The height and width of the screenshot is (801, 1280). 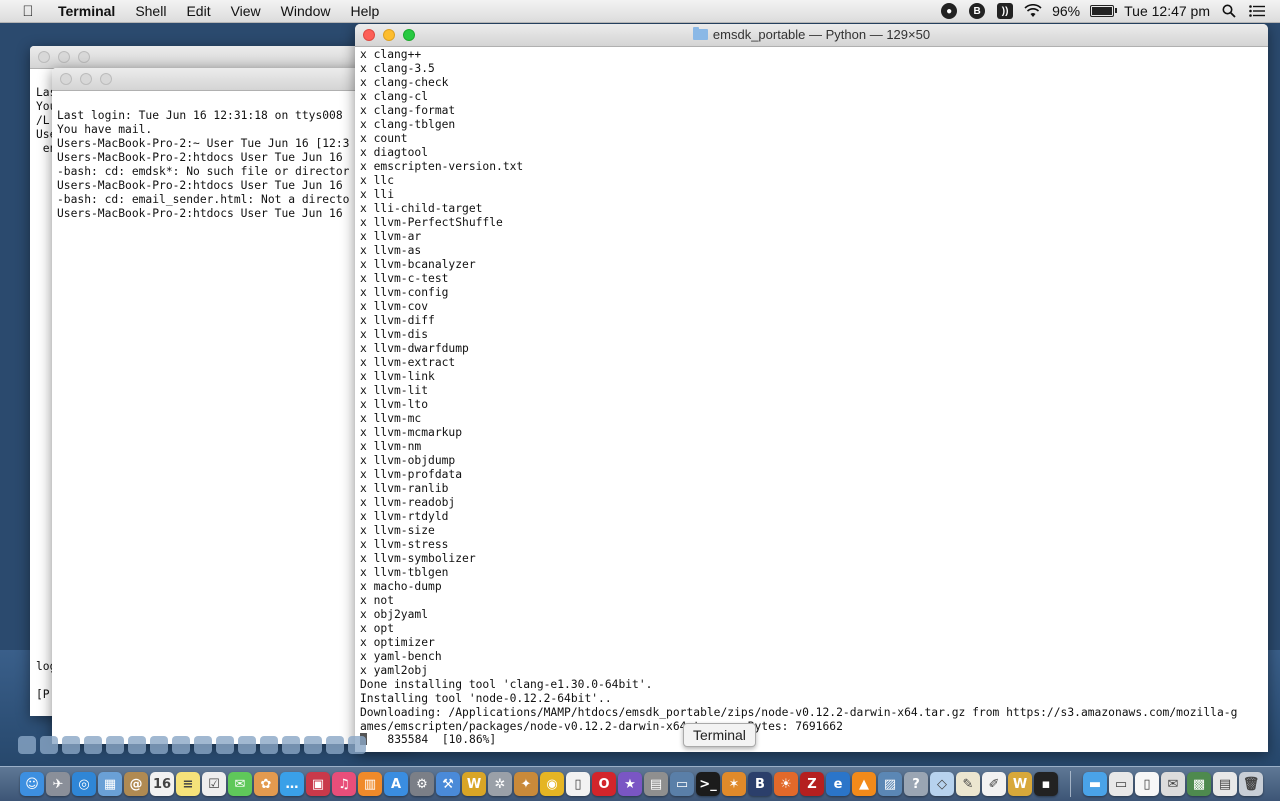 What do you see at coordinates (1251, 784) in the screenshot?
I see `trash-icon: 🗑` at bounding box center [1251, 784].